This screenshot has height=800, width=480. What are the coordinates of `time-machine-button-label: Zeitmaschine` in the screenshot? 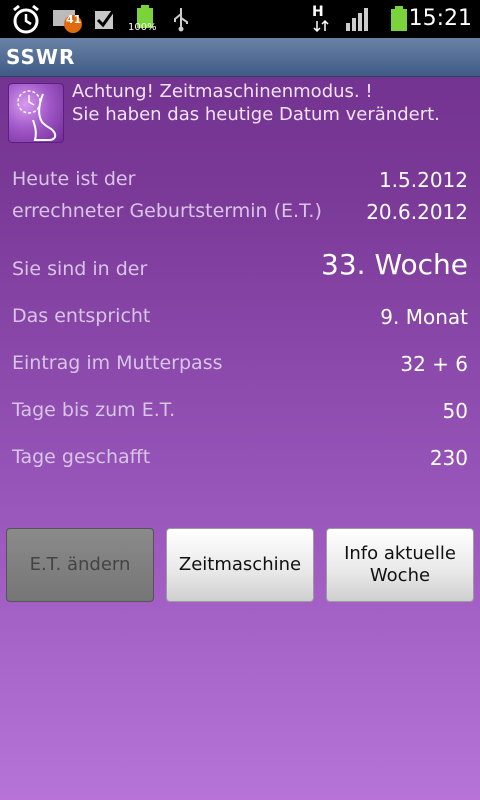 It's located at (240, 564).